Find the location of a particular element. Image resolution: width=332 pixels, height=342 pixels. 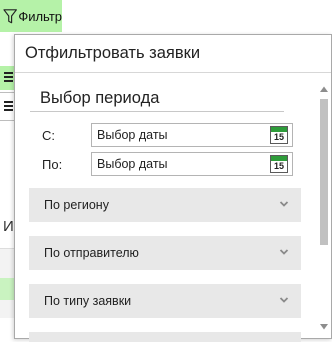

section-divider is located at coordinates (157, 111).